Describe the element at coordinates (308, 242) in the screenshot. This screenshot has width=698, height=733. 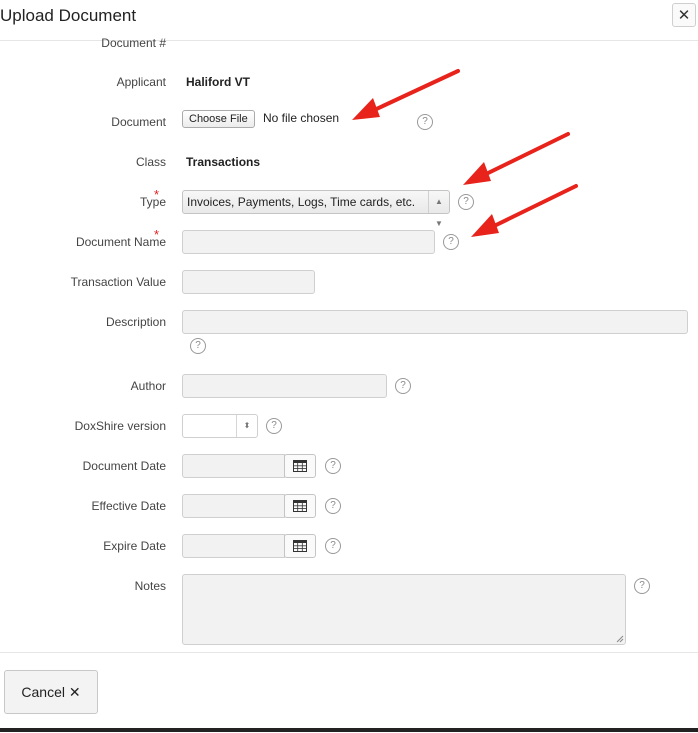
I see `document-name-input` at that location.